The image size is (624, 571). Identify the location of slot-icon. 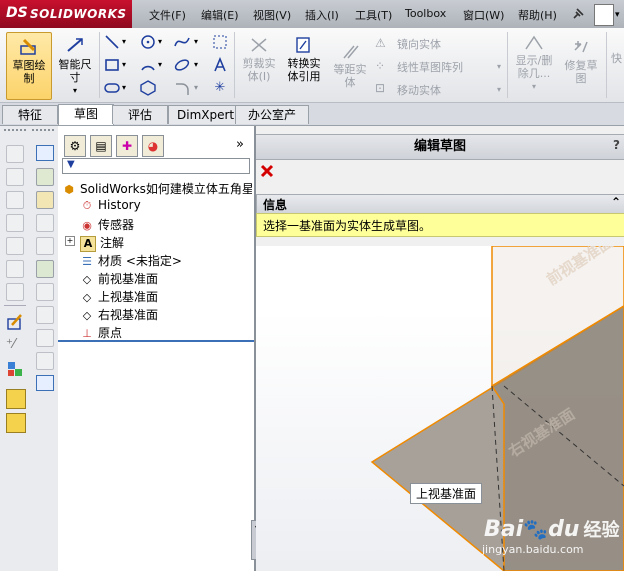
(112, 88).